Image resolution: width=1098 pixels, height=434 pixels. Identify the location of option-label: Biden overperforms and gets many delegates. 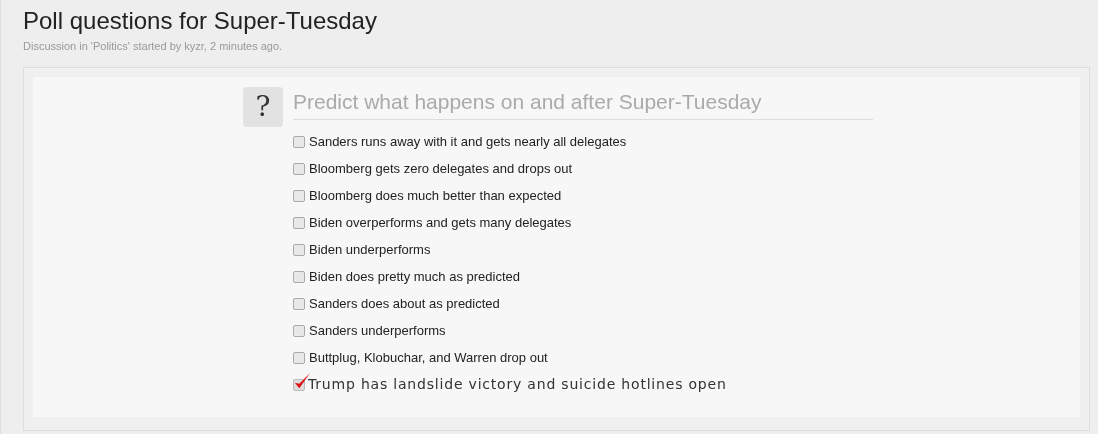
(440, 222).